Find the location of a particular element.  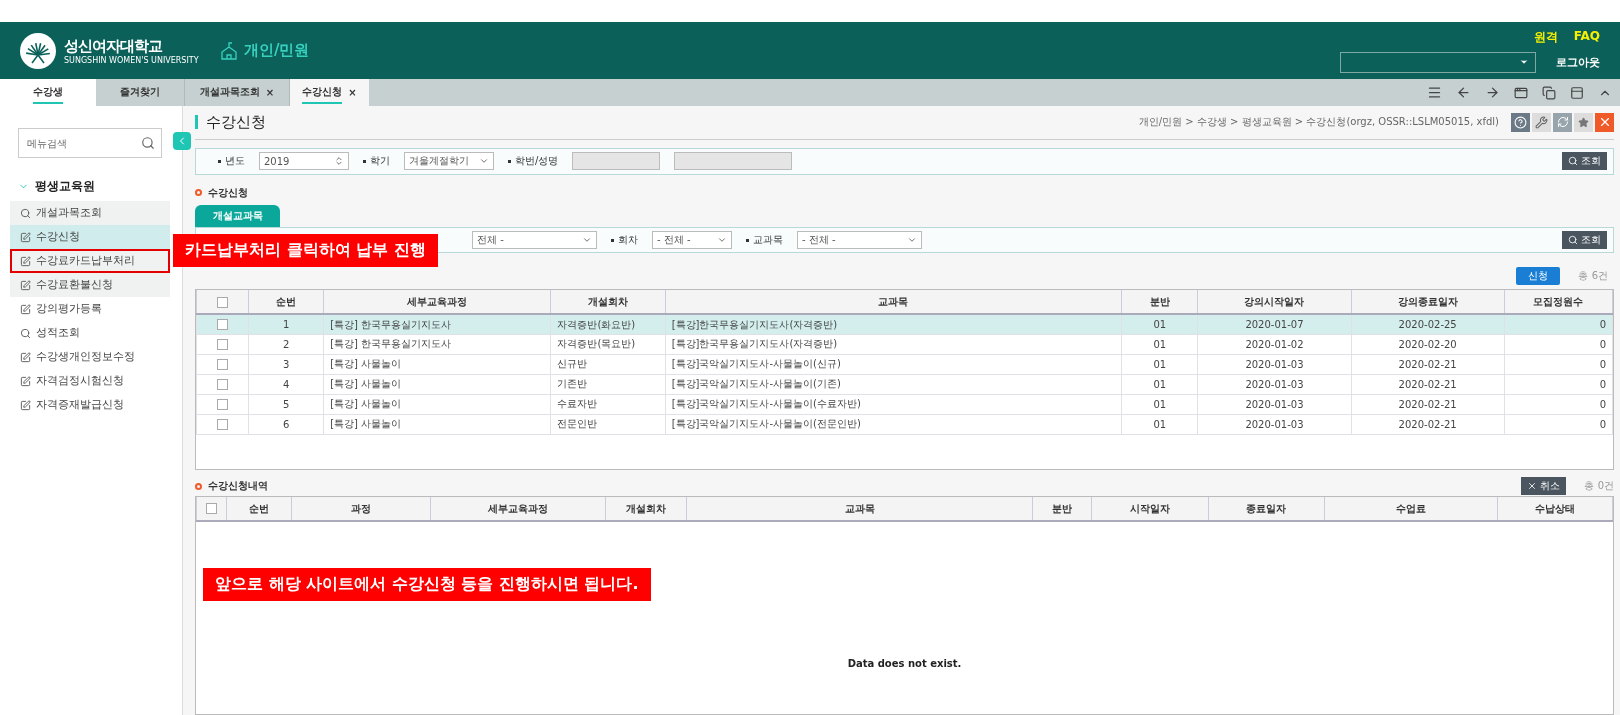

table-cell: 1 is located at coordinates (286, 324).